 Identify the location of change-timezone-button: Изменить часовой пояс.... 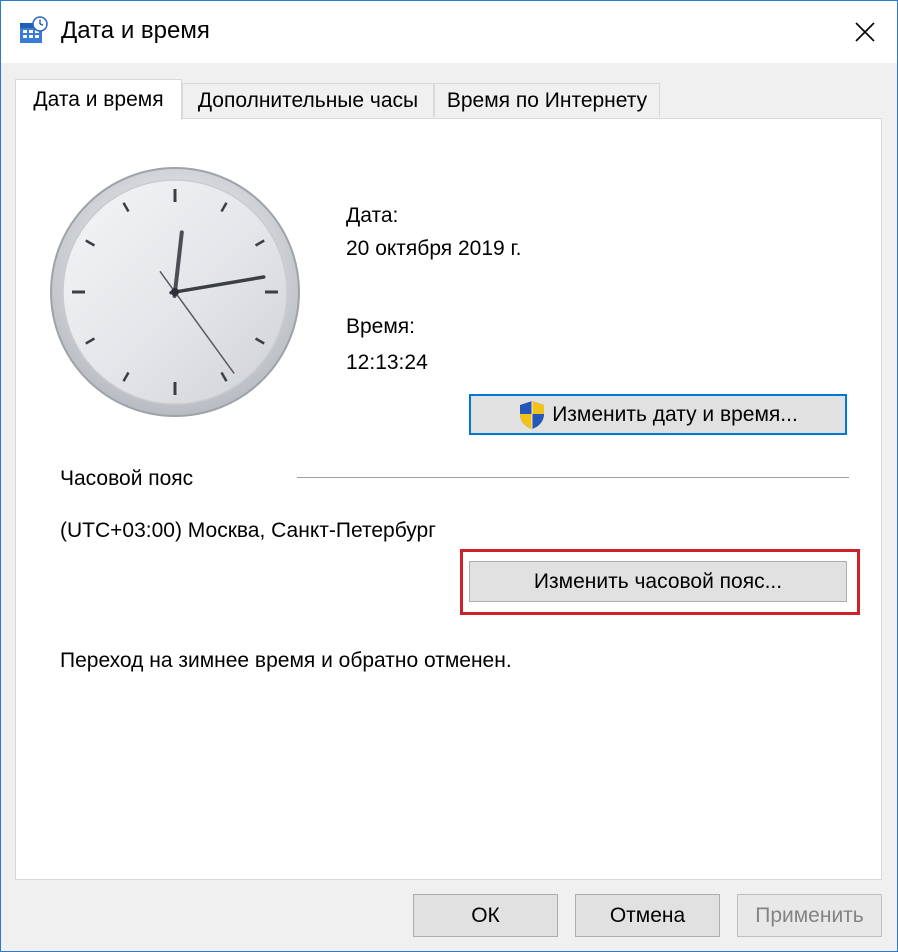
(658, 581).